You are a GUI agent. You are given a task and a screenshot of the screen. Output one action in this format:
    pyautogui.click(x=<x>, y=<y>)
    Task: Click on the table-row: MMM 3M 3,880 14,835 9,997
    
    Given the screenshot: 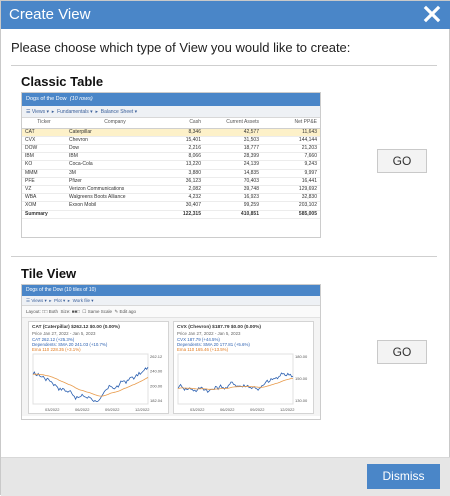 What is the action you would take?
    pyautogui.click(x=171, y=173)
    